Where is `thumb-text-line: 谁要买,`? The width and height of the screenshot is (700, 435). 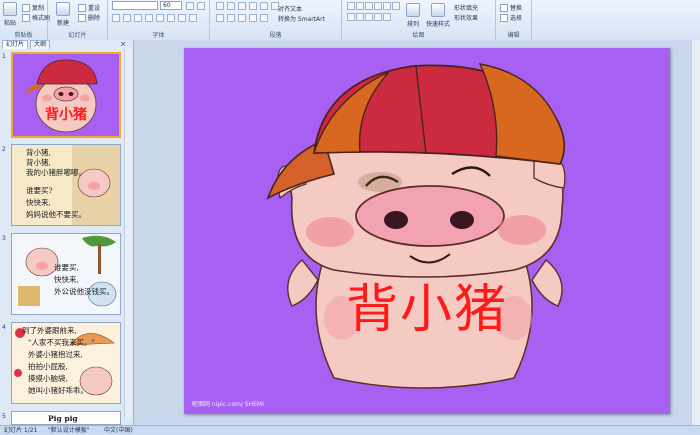
thumb-text-line: 谁要买, is located at coordinates (66, 267).